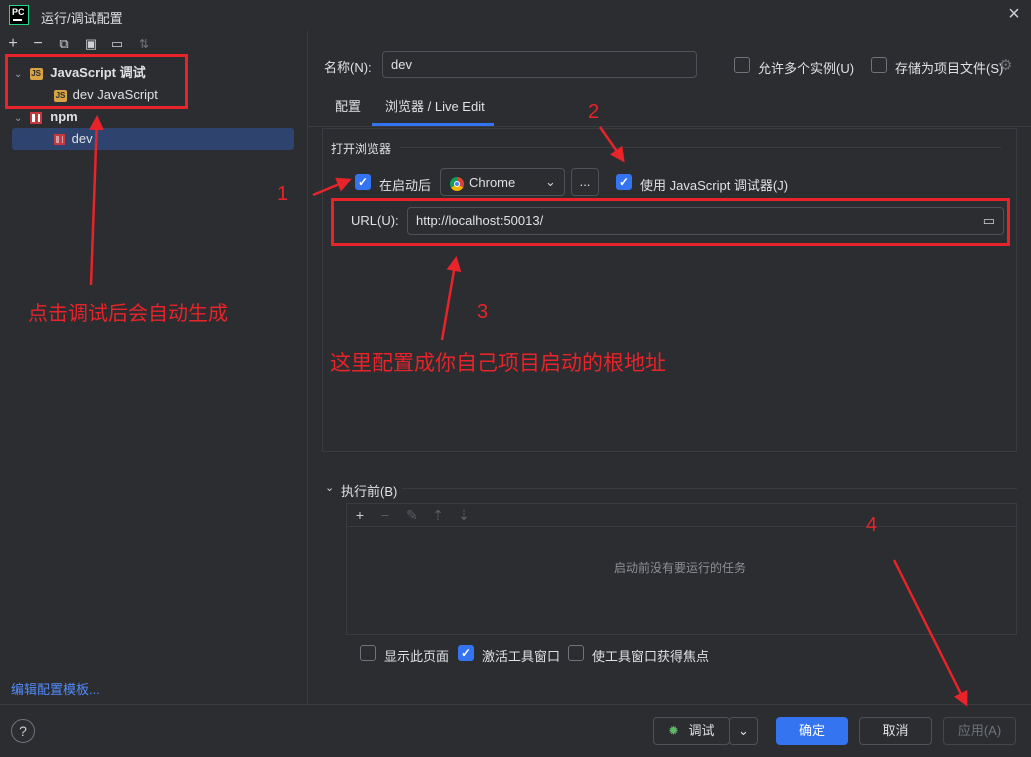 The width and height of the screenshot is (1031, 757). What do you see at coordinates (670, 222) in the screenshot?
I see `annotation-box-url` at bounding box center [670, 222].